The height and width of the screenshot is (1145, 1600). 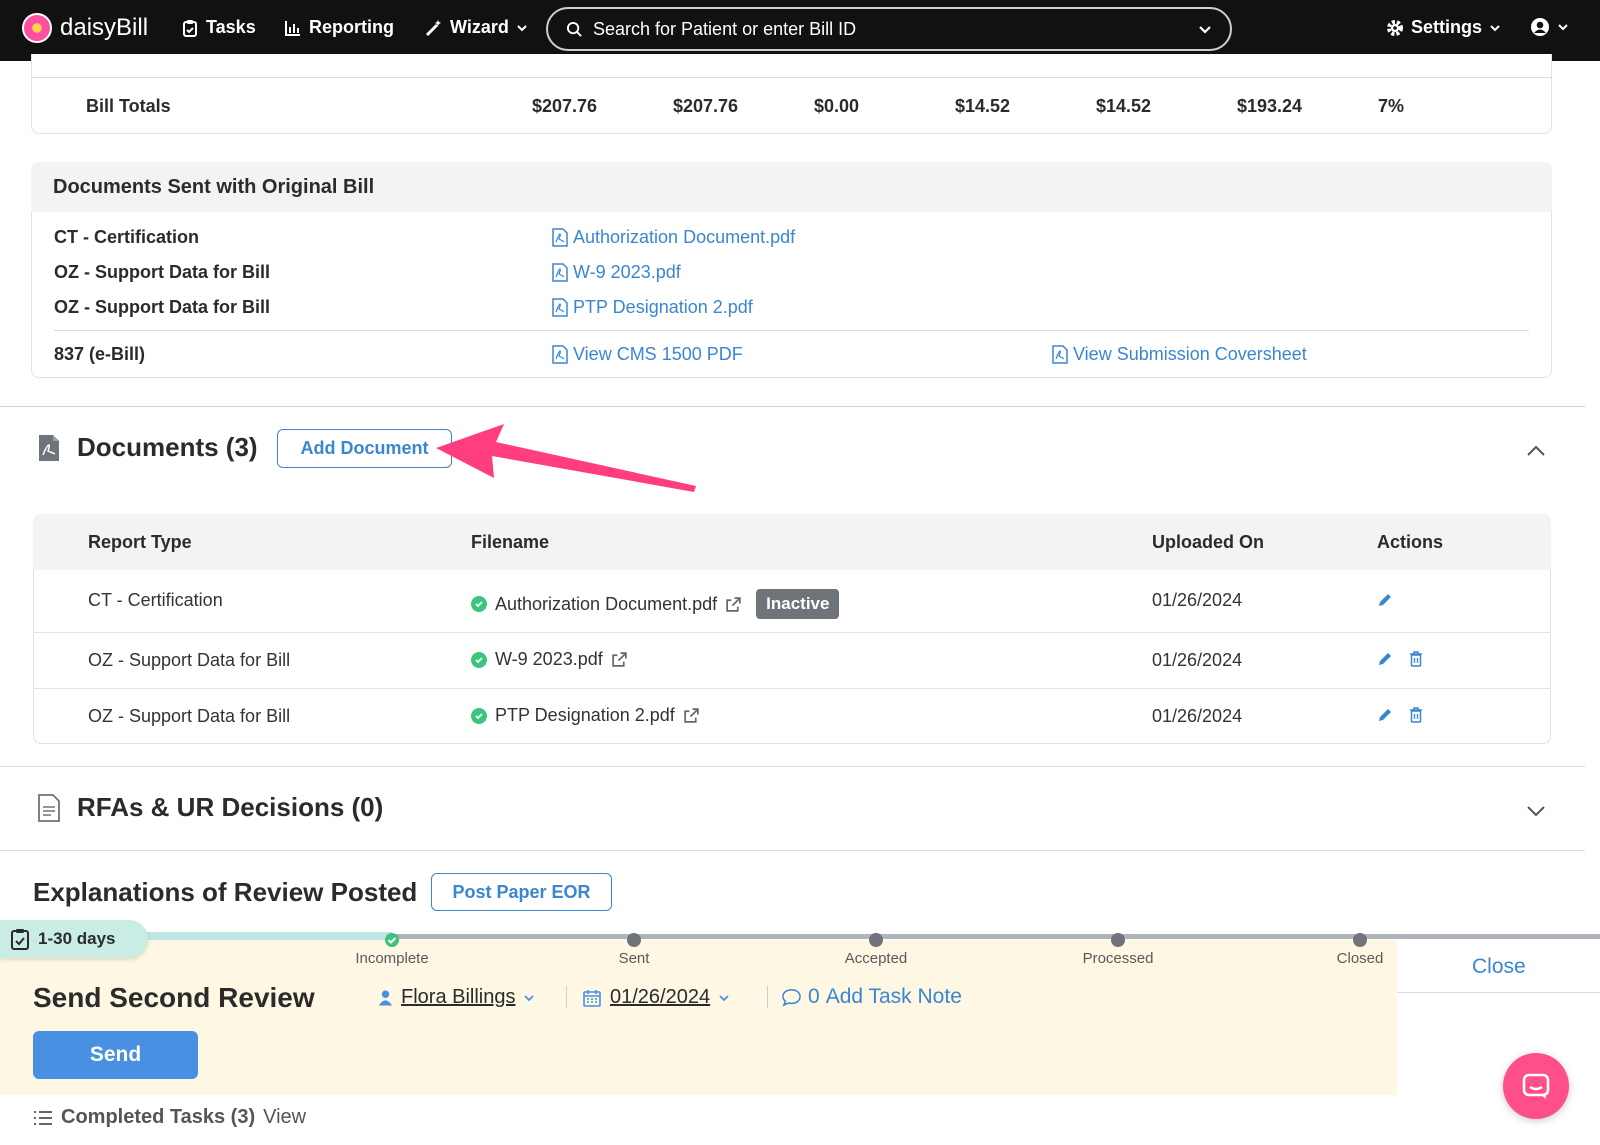 What do you see at coordinates (791, 997) in the screenshot?
I see `comment-icon` at bounding box center [791, 997].